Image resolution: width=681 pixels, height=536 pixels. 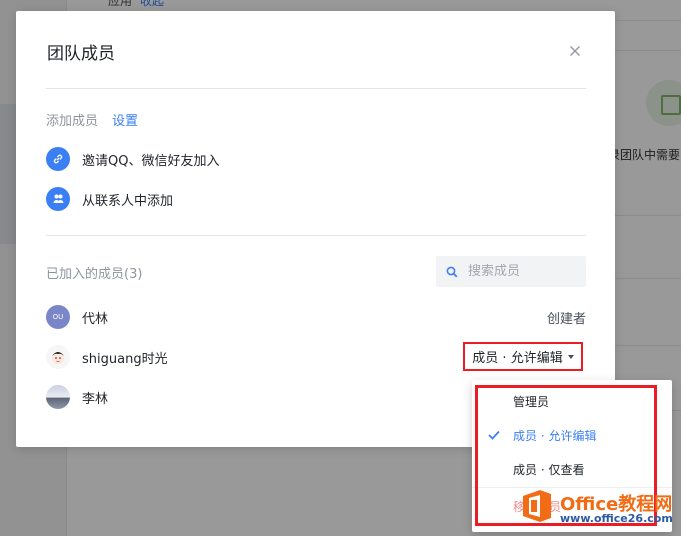 What do you see at coordinates (94, 274) in the screenshot?
I see `joined-members-label: 已加入的成员(3)` at bounding box center [94, 274].